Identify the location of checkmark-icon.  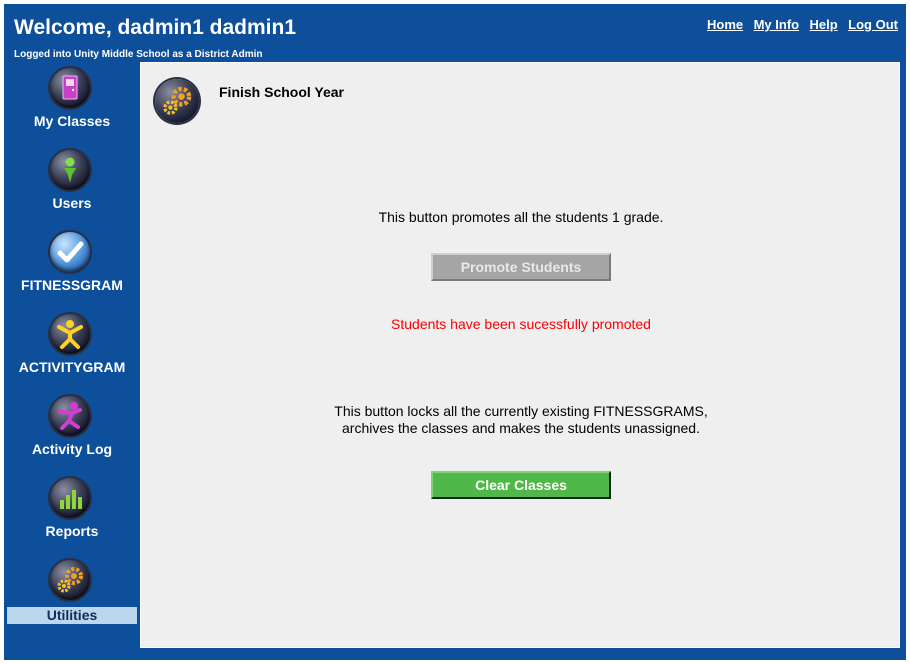
(70, 252).